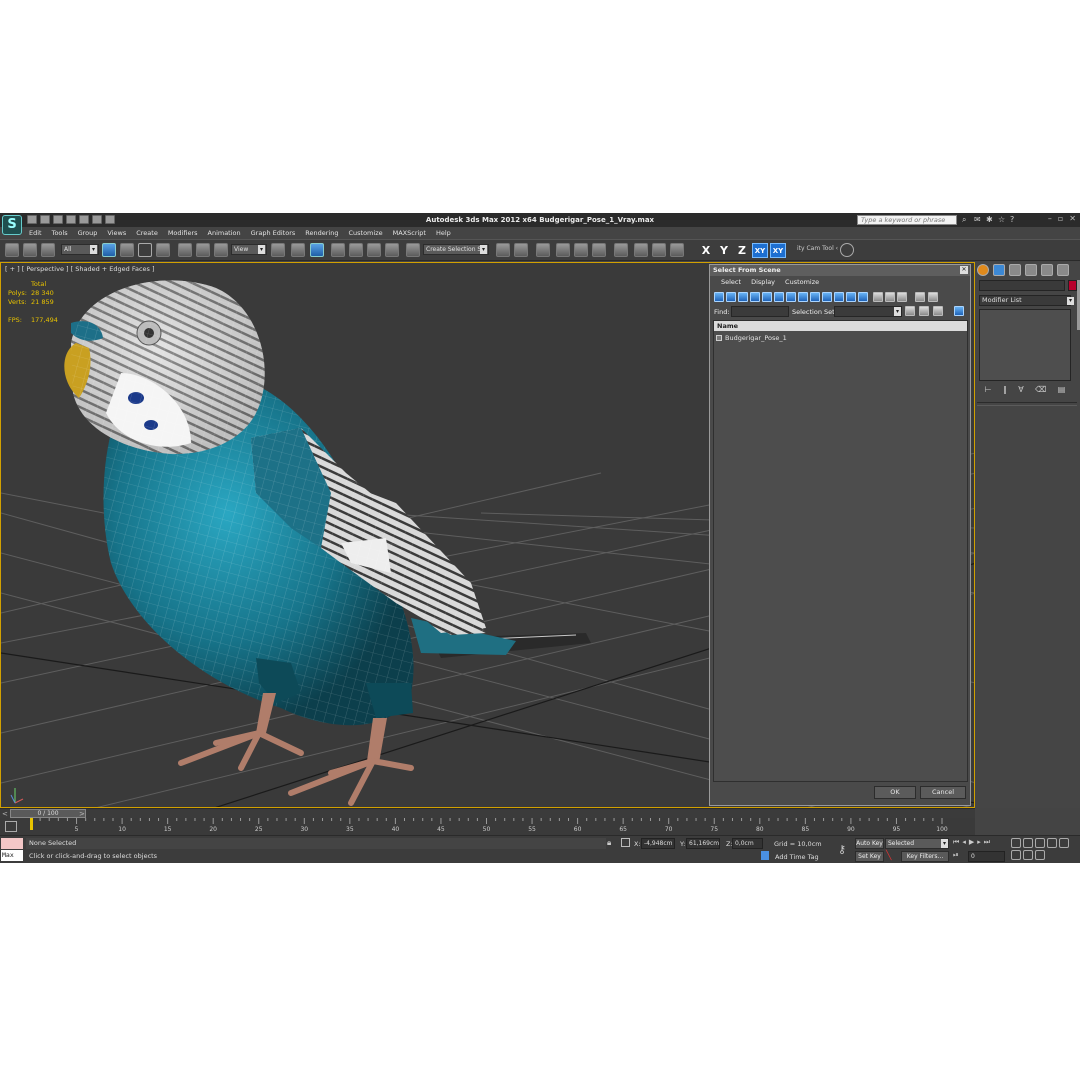 The width and height of the screenshot is (1080, 1080). I want to click on maxscript-mini-listener: Max, so click(12, 855).